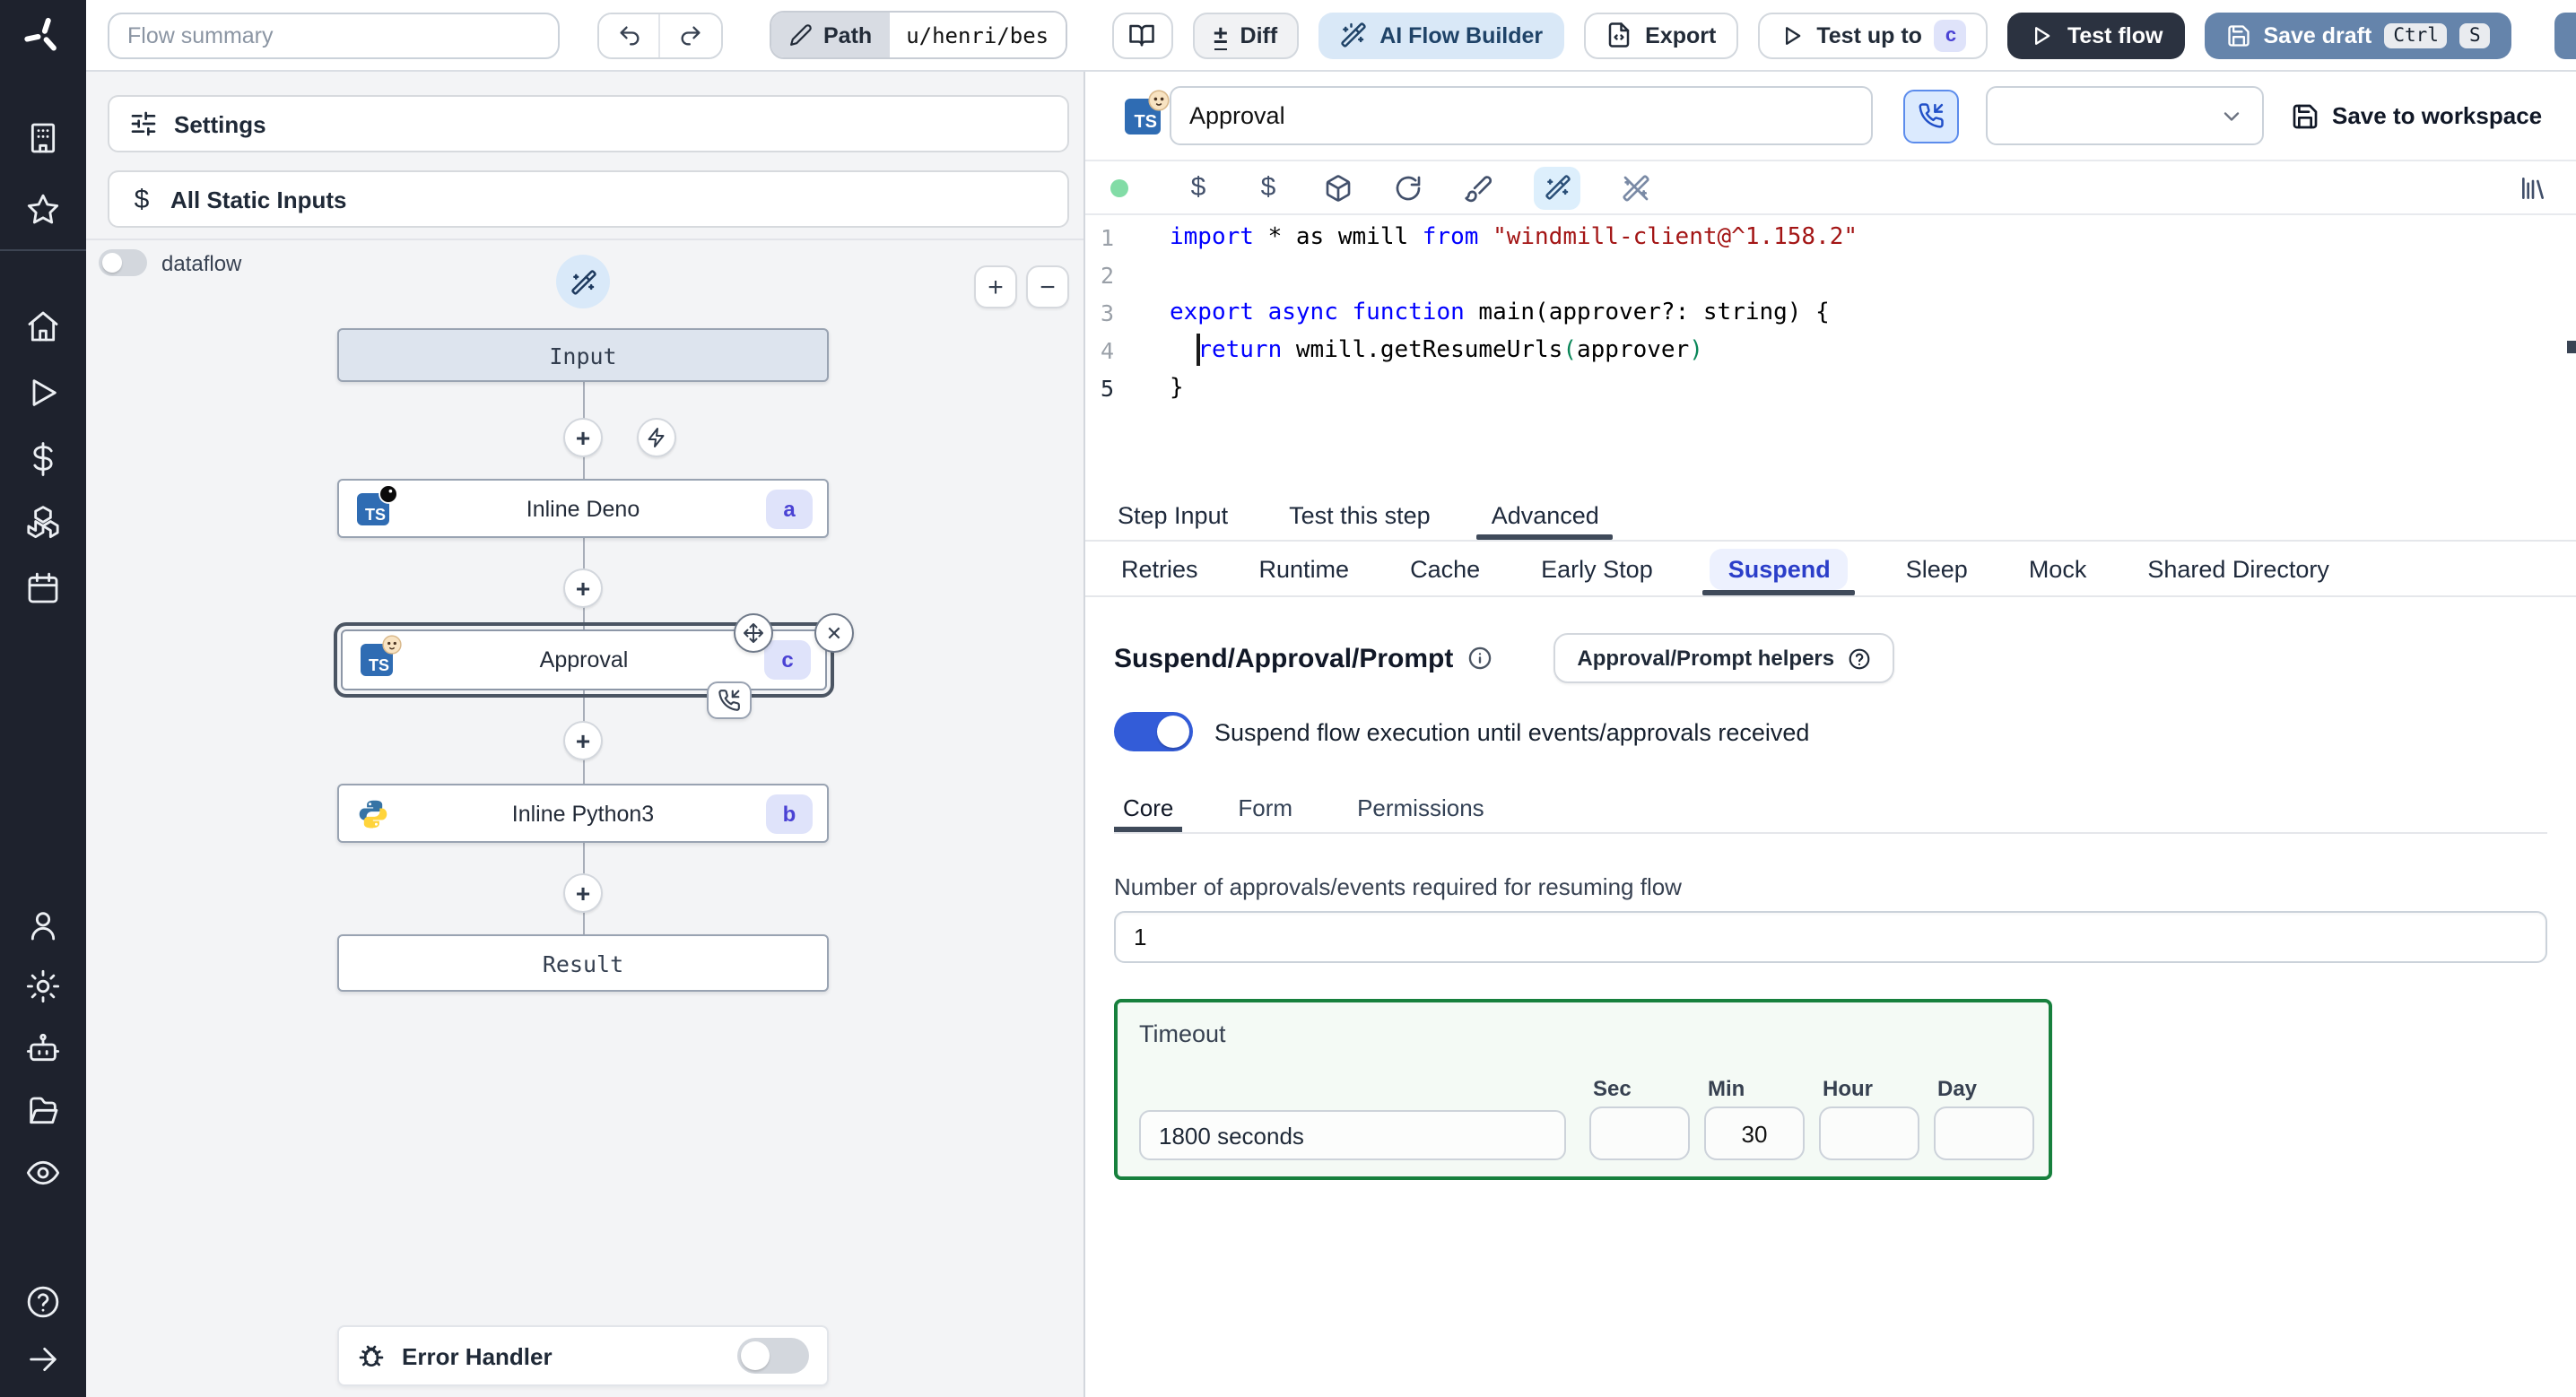 The width and height of the screenshot is (2576, 1397). What do you see at coordinates (1441, 35) in the screenshot?
I see `ai-flow-builder-button: AI Flow Builder` at bounding box center [1441, 35].